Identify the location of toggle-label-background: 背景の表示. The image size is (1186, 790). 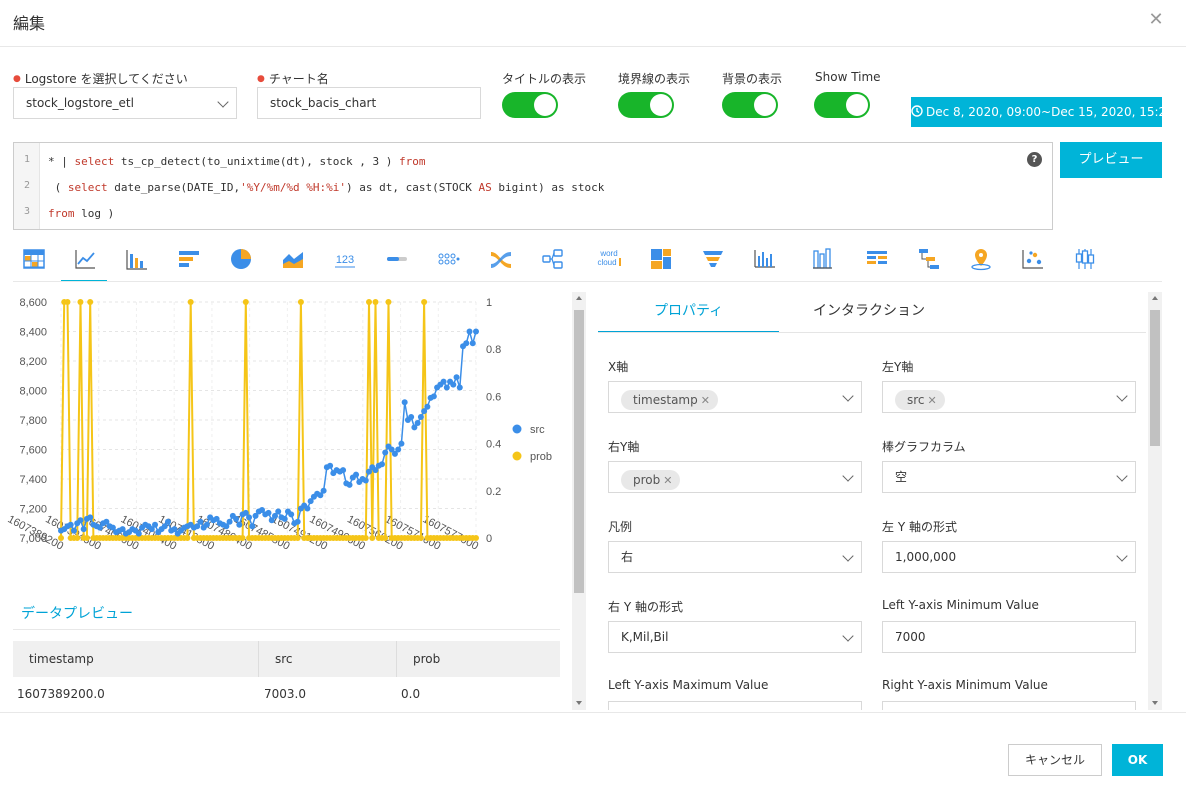
(752, 79).